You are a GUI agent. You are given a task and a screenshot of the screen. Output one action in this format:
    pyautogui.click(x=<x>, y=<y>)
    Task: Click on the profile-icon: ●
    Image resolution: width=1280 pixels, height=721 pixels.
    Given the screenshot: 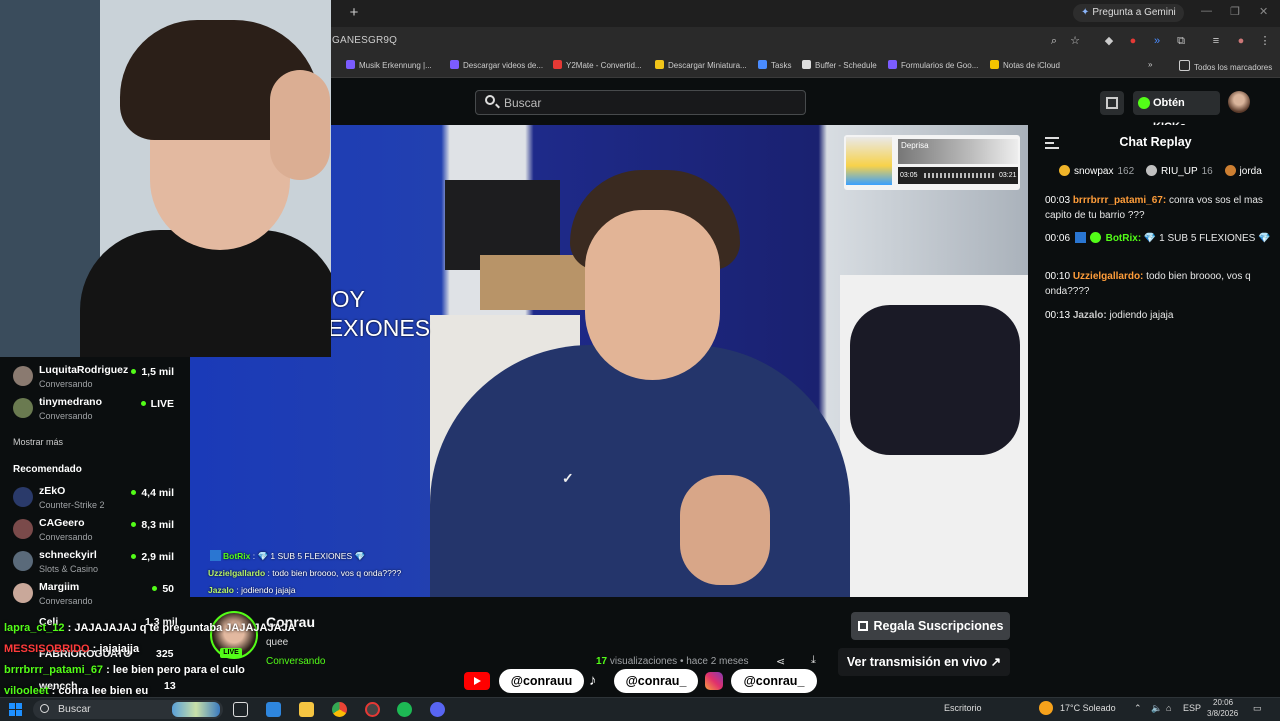 What is the action you would take?
    pyautogui.click(x=1241, y=41)
    